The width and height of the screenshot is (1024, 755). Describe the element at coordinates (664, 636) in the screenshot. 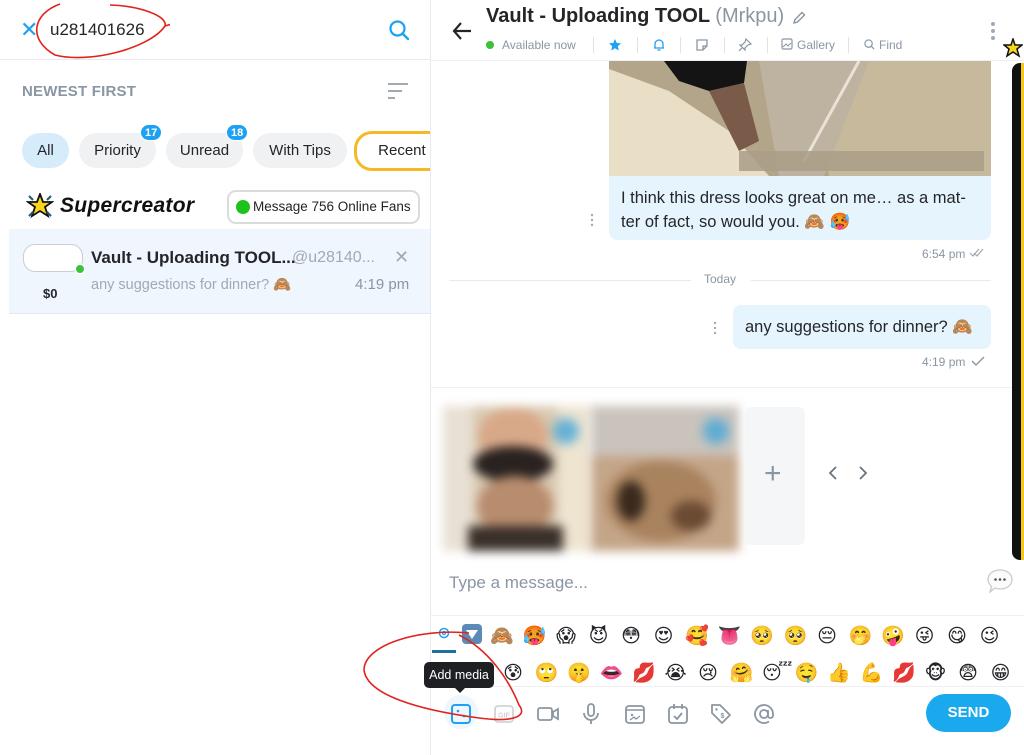

I see `emoji-button: 😍` at that location.